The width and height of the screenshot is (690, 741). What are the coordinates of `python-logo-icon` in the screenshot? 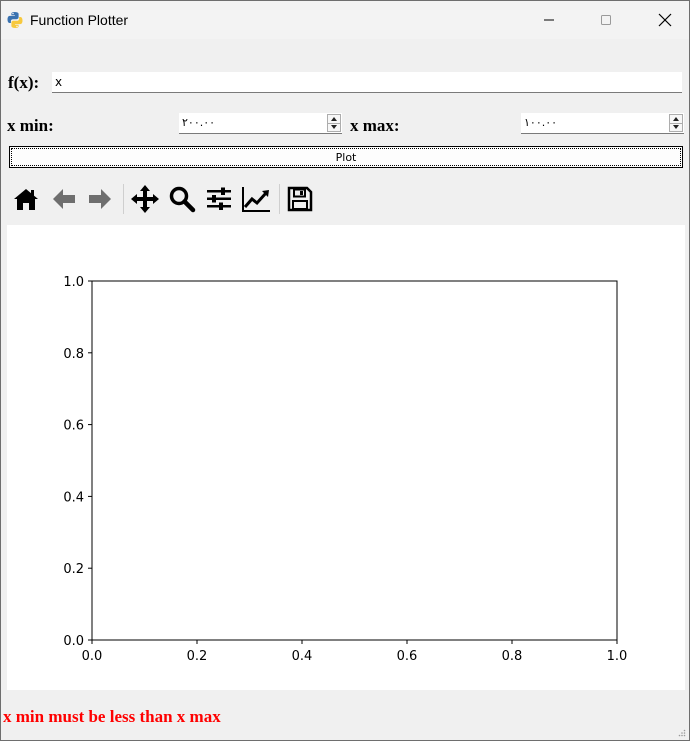 It's located at (15, 20).